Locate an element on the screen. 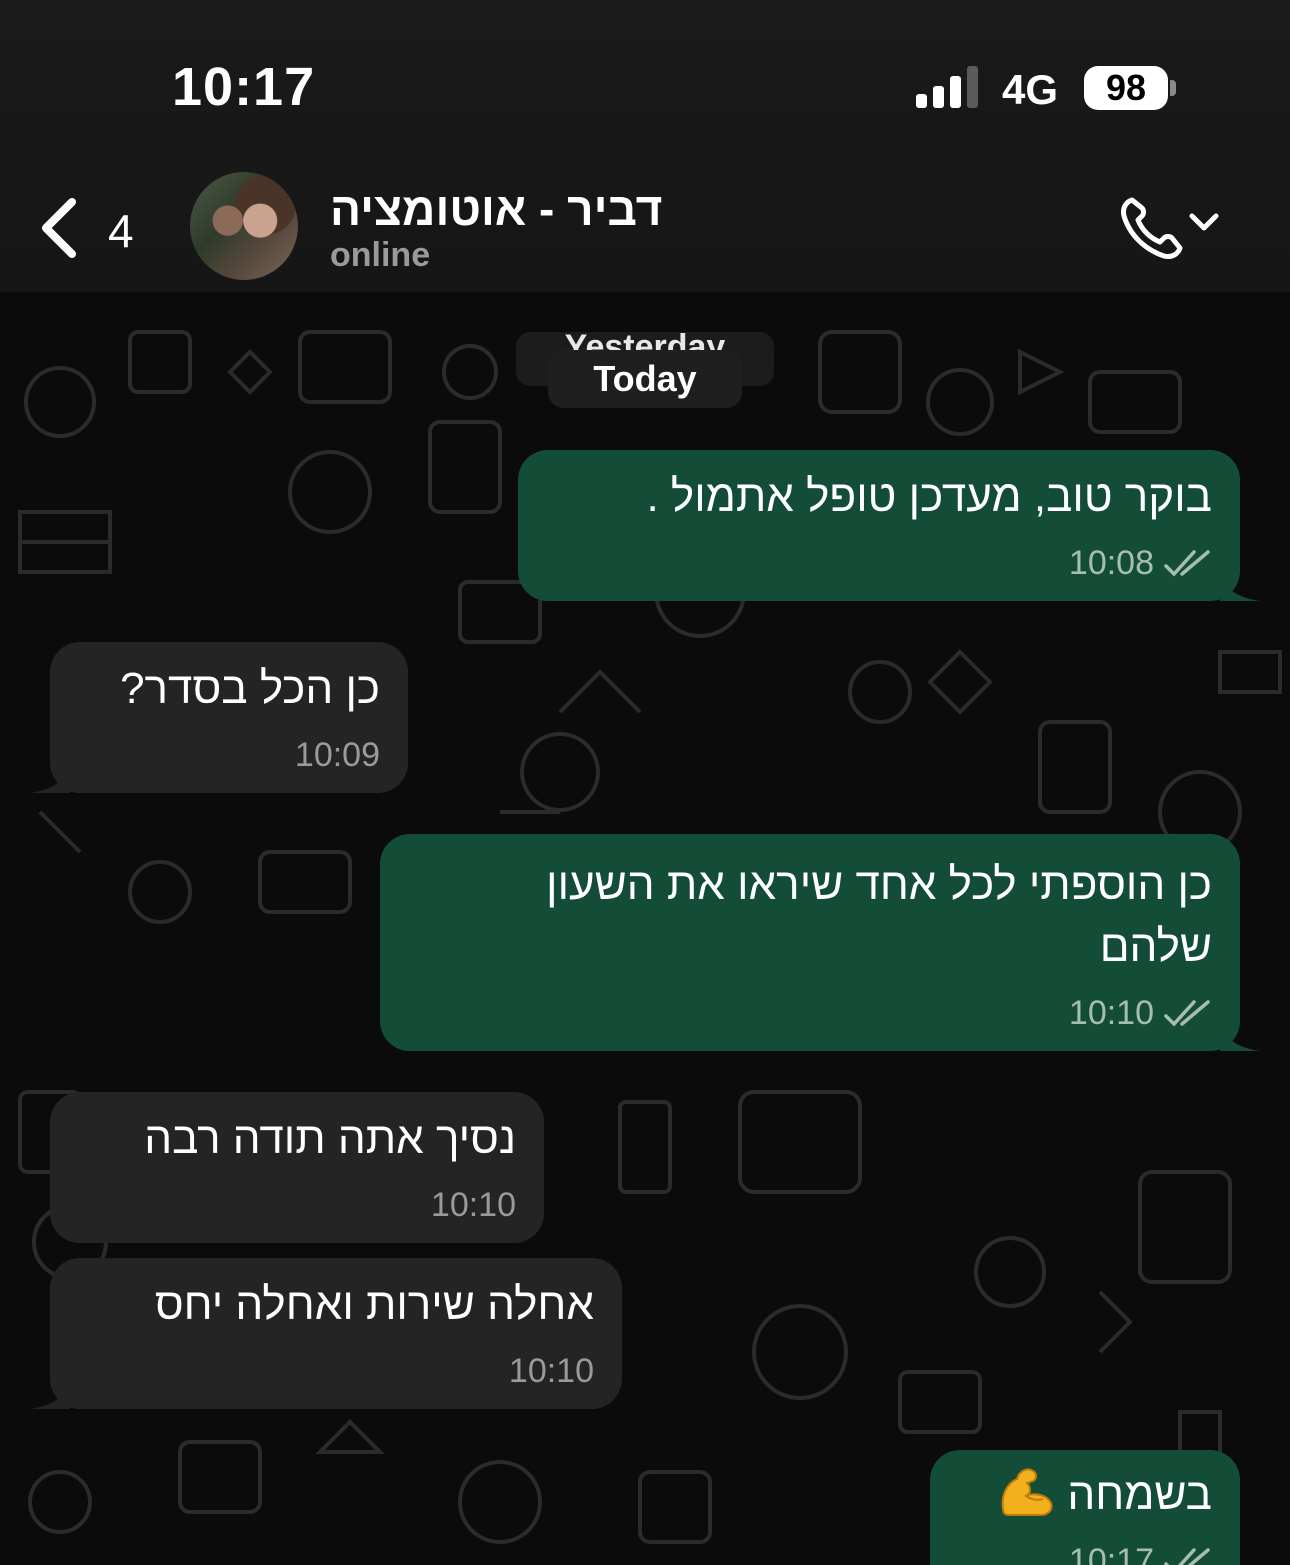  battery-tip is located at coordinates (1173, 88).